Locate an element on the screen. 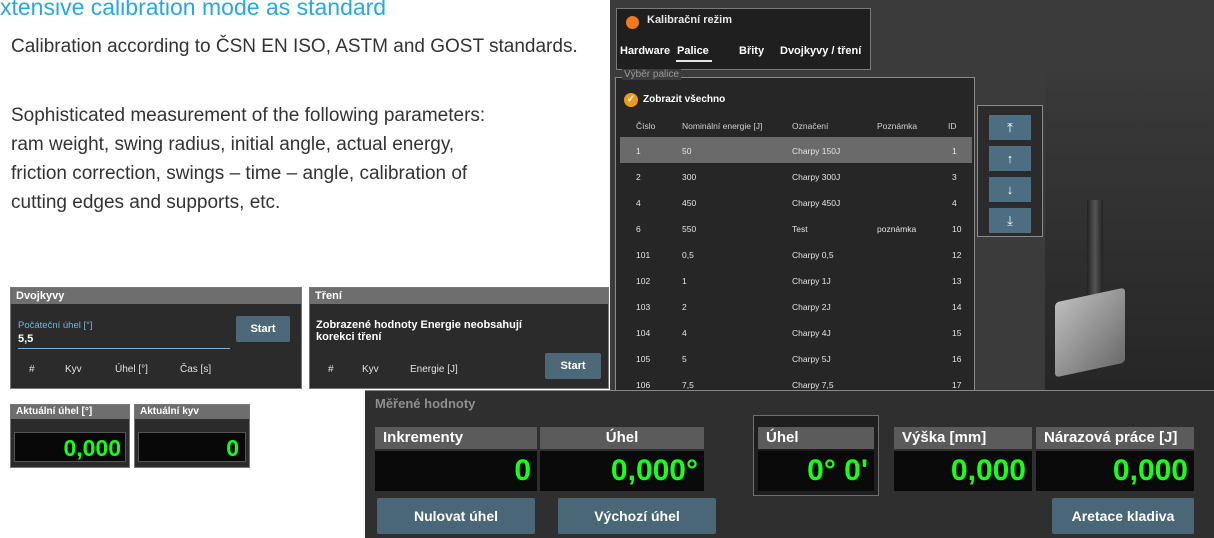  table-cell-id: 10 is located at coordinates (957, 229).